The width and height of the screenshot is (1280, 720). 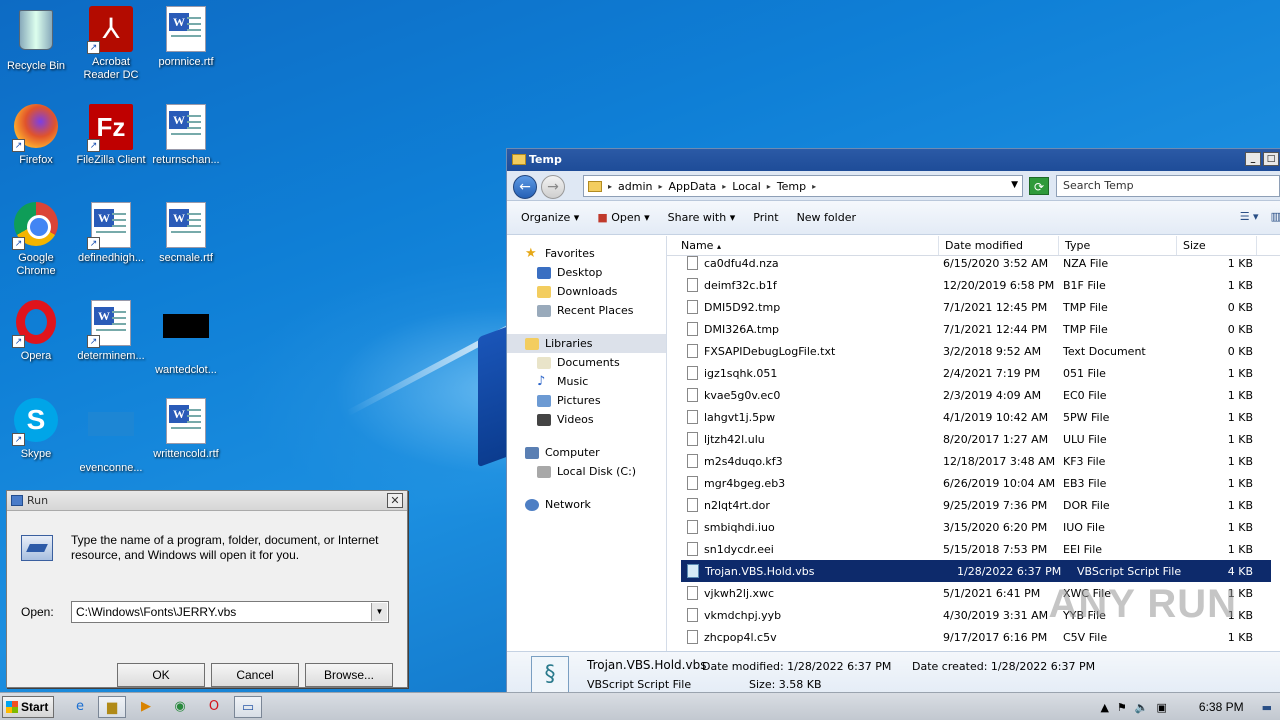 I want to click on open-button: ■ Open ▾, so click(x=623, y=217).